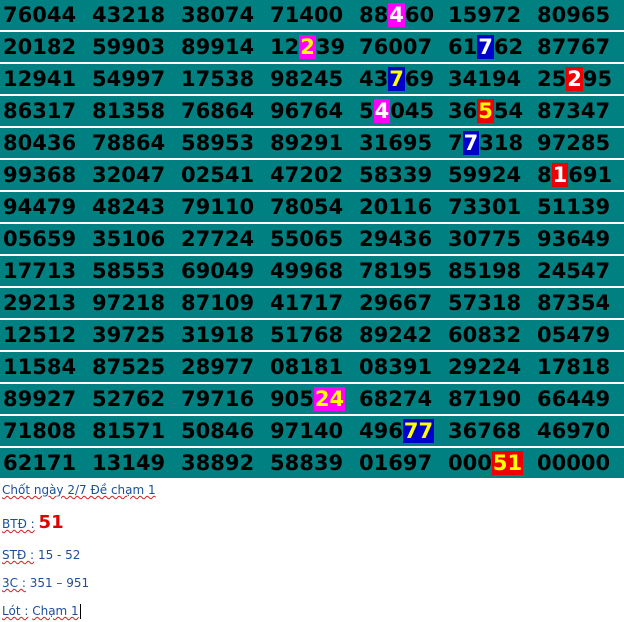  What do you see at coordinates (55, 611) in the screenshot?
I see `note-lot-value: Chạm 1` at bounding box center [55, 611].